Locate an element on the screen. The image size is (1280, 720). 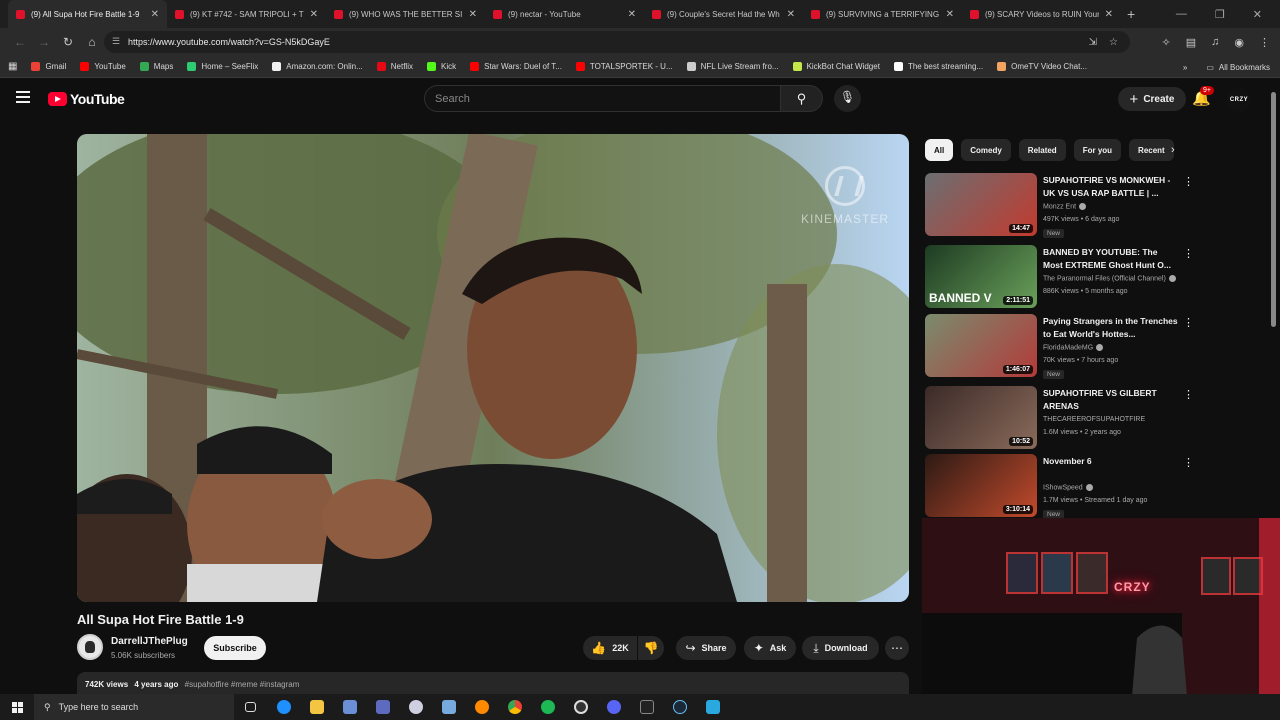
minimize-icon: — is located at coordinates (1181, 14).